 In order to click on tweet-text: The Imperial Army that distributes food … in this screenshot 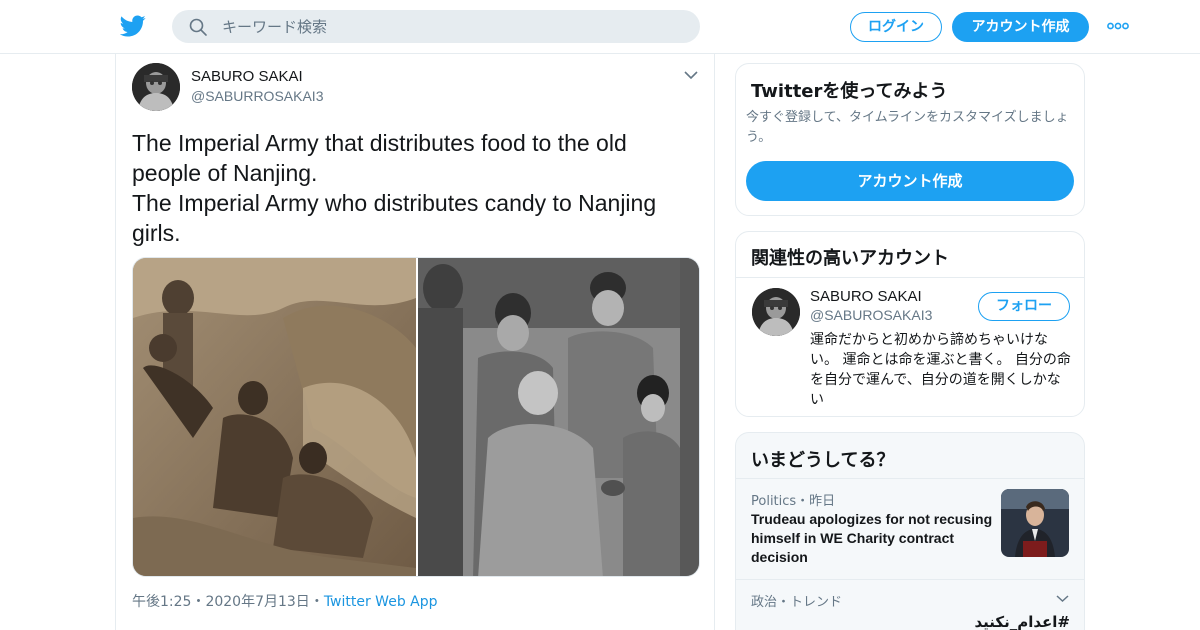, I will do `click(417, 188)`.